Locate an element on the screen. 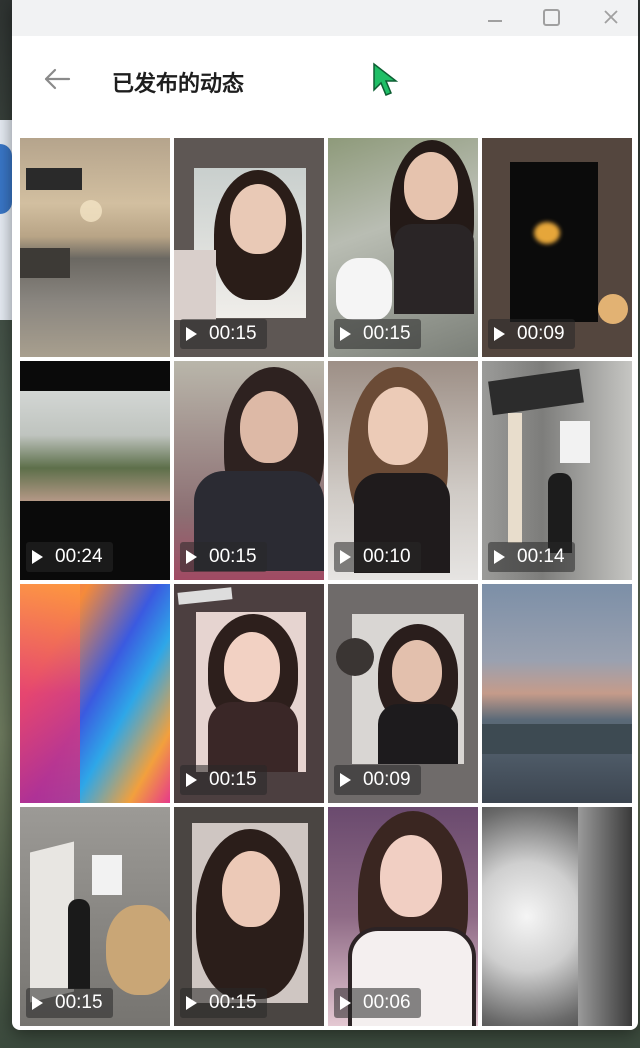  post-thumbnail-sunset is located at coordinates (95, 247).